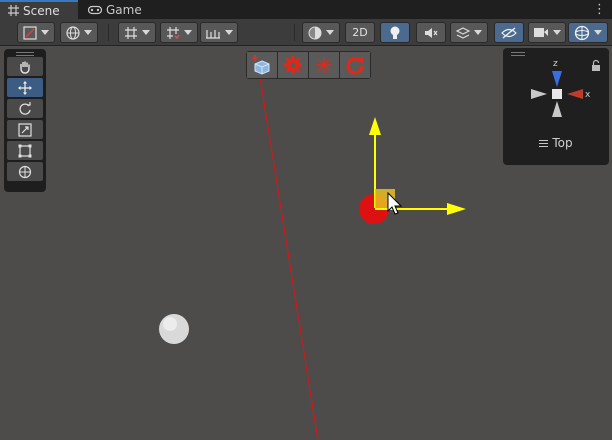  I want to click on lighting-toggle, so click(395, 32).